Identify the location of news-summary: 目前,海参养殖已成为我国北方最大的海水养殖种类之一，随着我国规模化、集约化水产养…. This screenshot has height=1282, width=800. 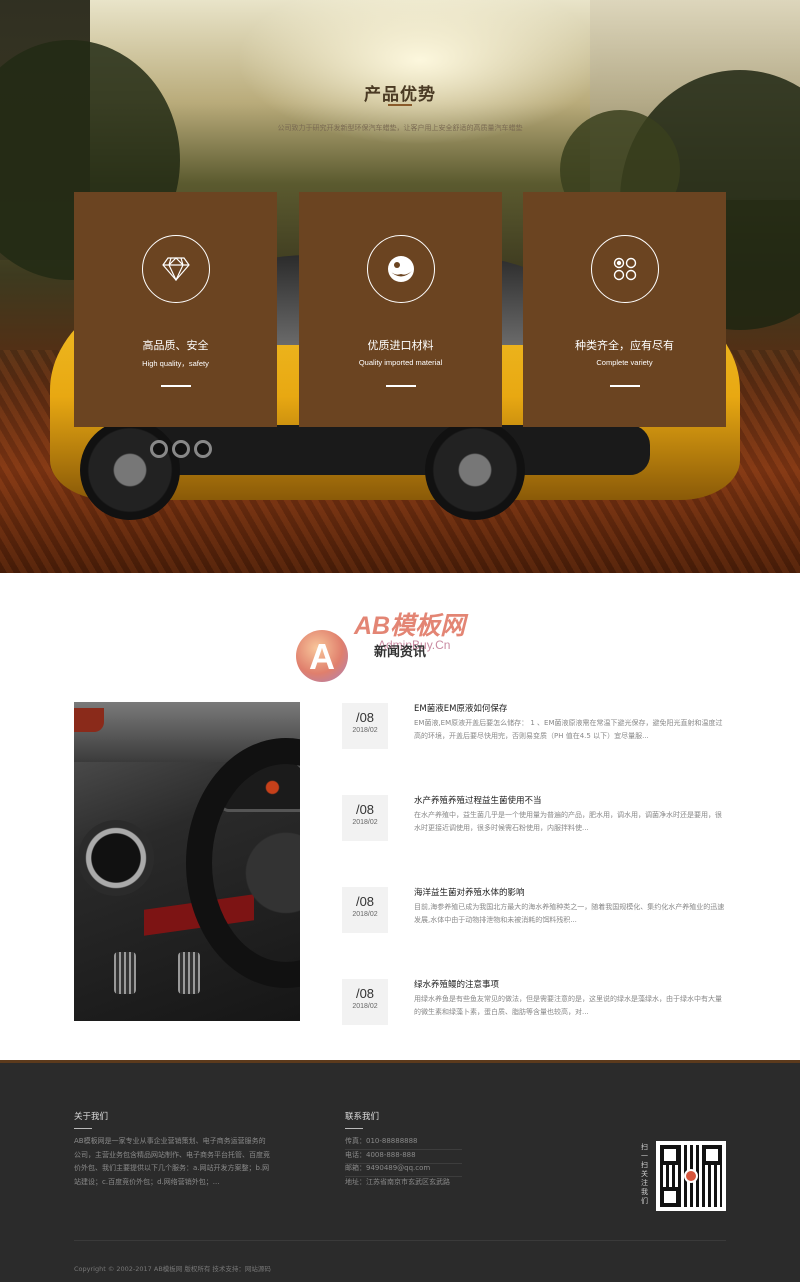
(569, 913).